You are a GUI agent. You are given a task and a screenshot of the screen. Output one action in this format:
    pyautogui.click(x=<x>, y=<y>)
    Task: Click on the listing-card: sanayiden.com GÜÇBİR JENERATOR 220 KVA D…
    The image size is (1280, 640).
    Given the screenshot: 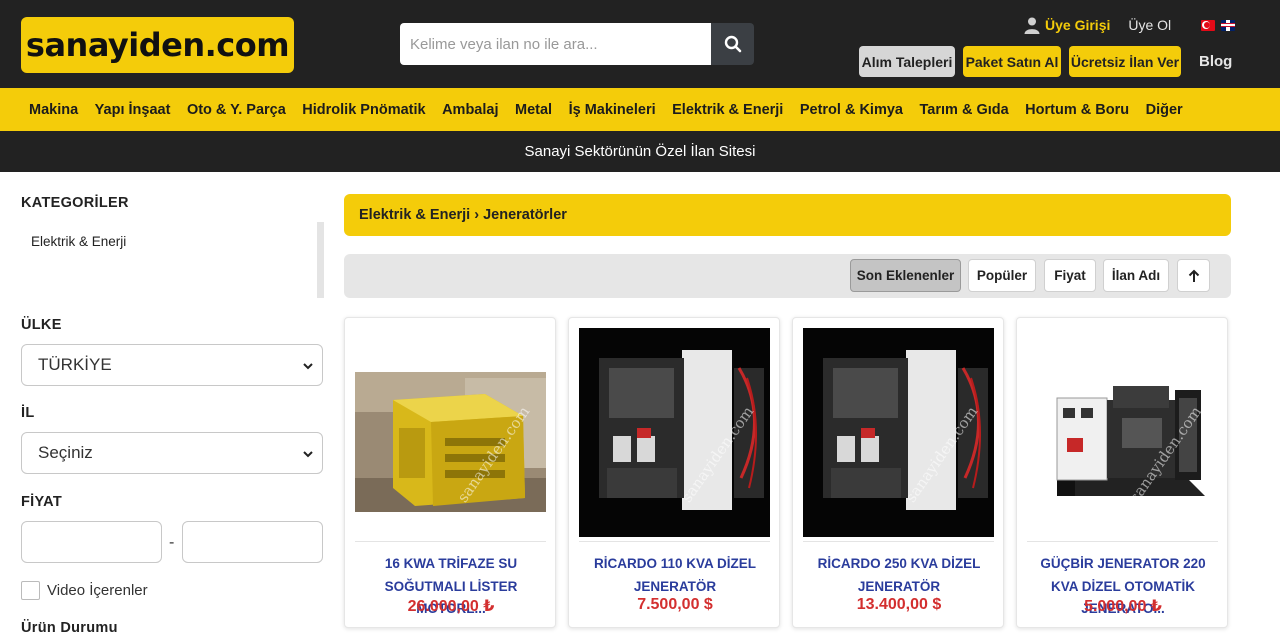 What is the action you would take?
    pyautogui.click(x=1122, y=472)
    